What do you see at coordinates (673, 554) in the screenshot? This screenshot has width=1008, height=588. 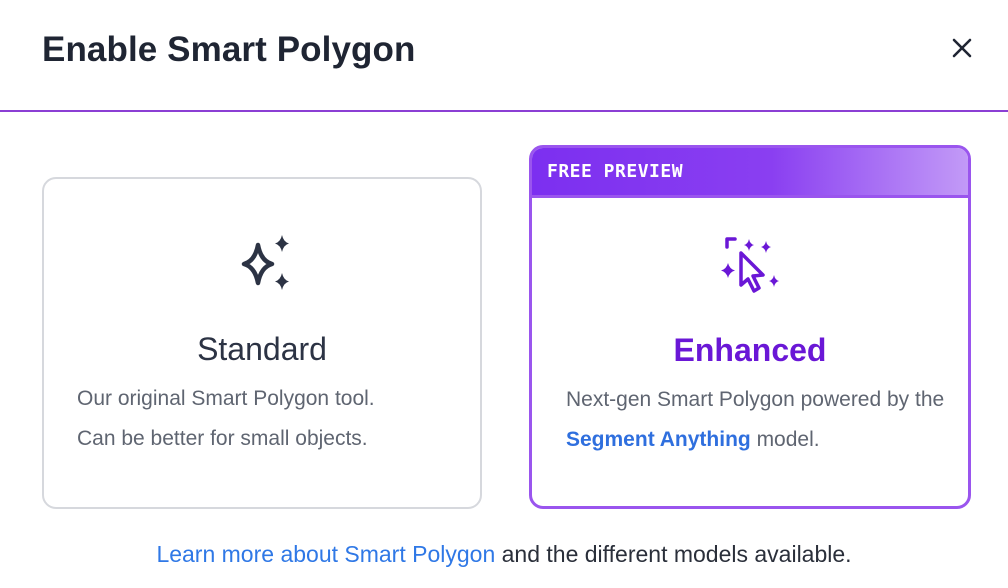 I see `footer-rest-text: and the different models available.` at bounding box center [673, 554].